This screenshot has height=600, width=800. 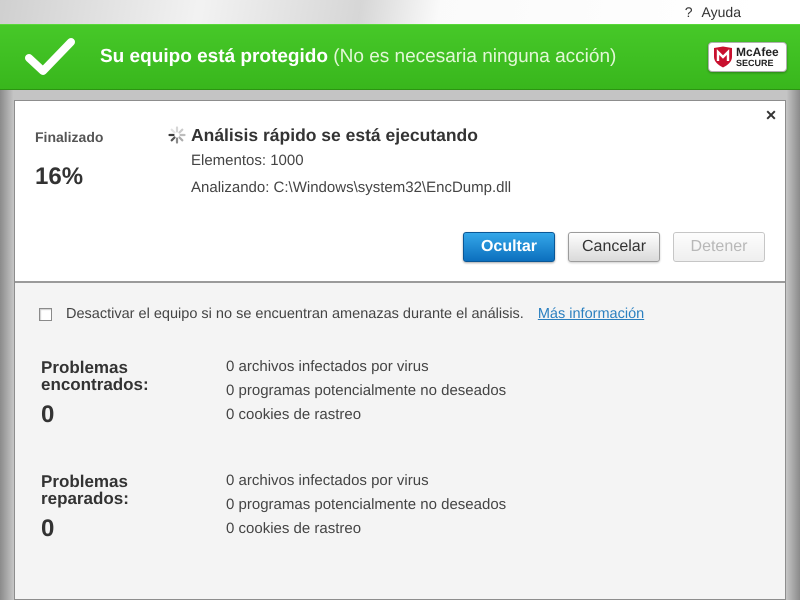 I want to click on brand-tagline: SECURE, so click(x=755, y=63).